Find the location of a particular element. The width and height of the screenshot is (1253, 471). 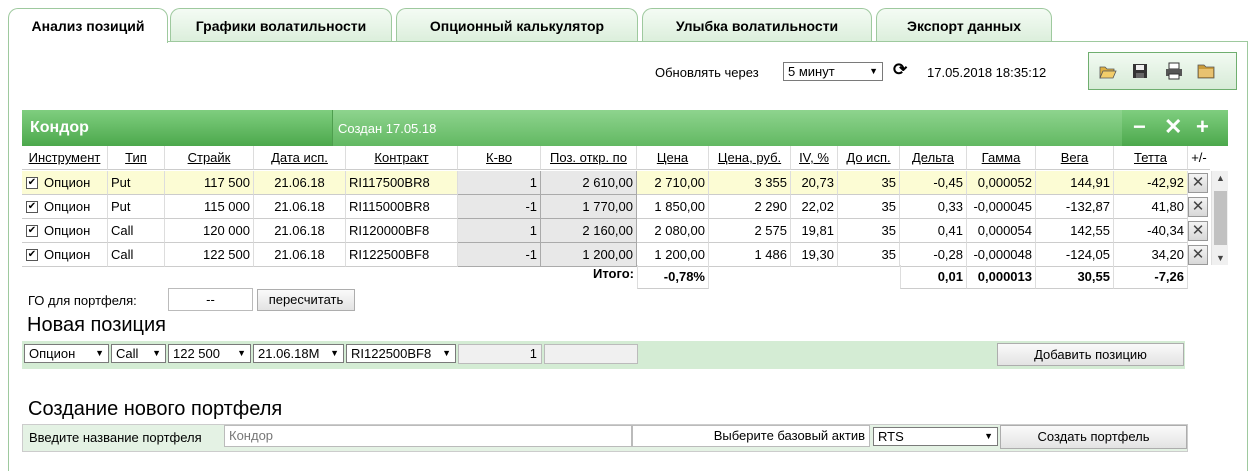

cell-open-price: 2 610,00 is located at coordinates (589, 183).